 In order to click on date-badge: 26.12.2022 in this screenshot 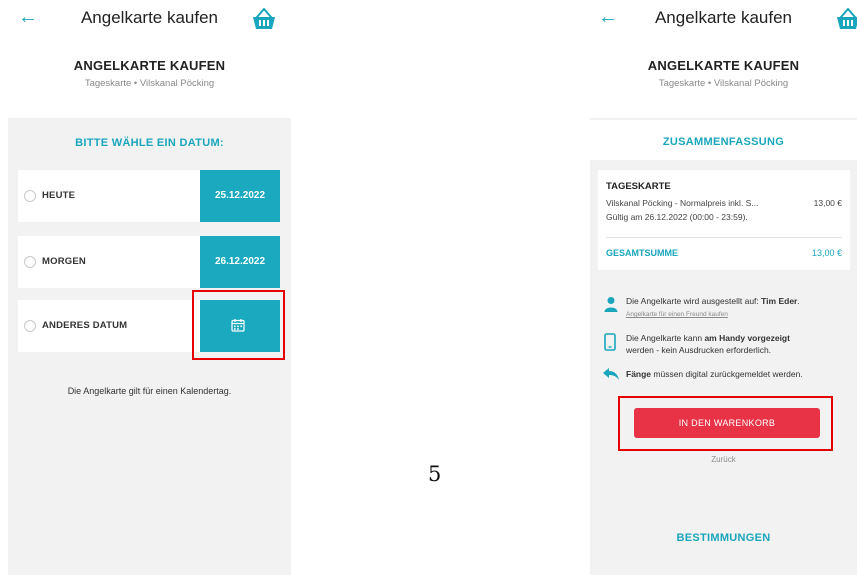, I will do `click(240, 262)`.